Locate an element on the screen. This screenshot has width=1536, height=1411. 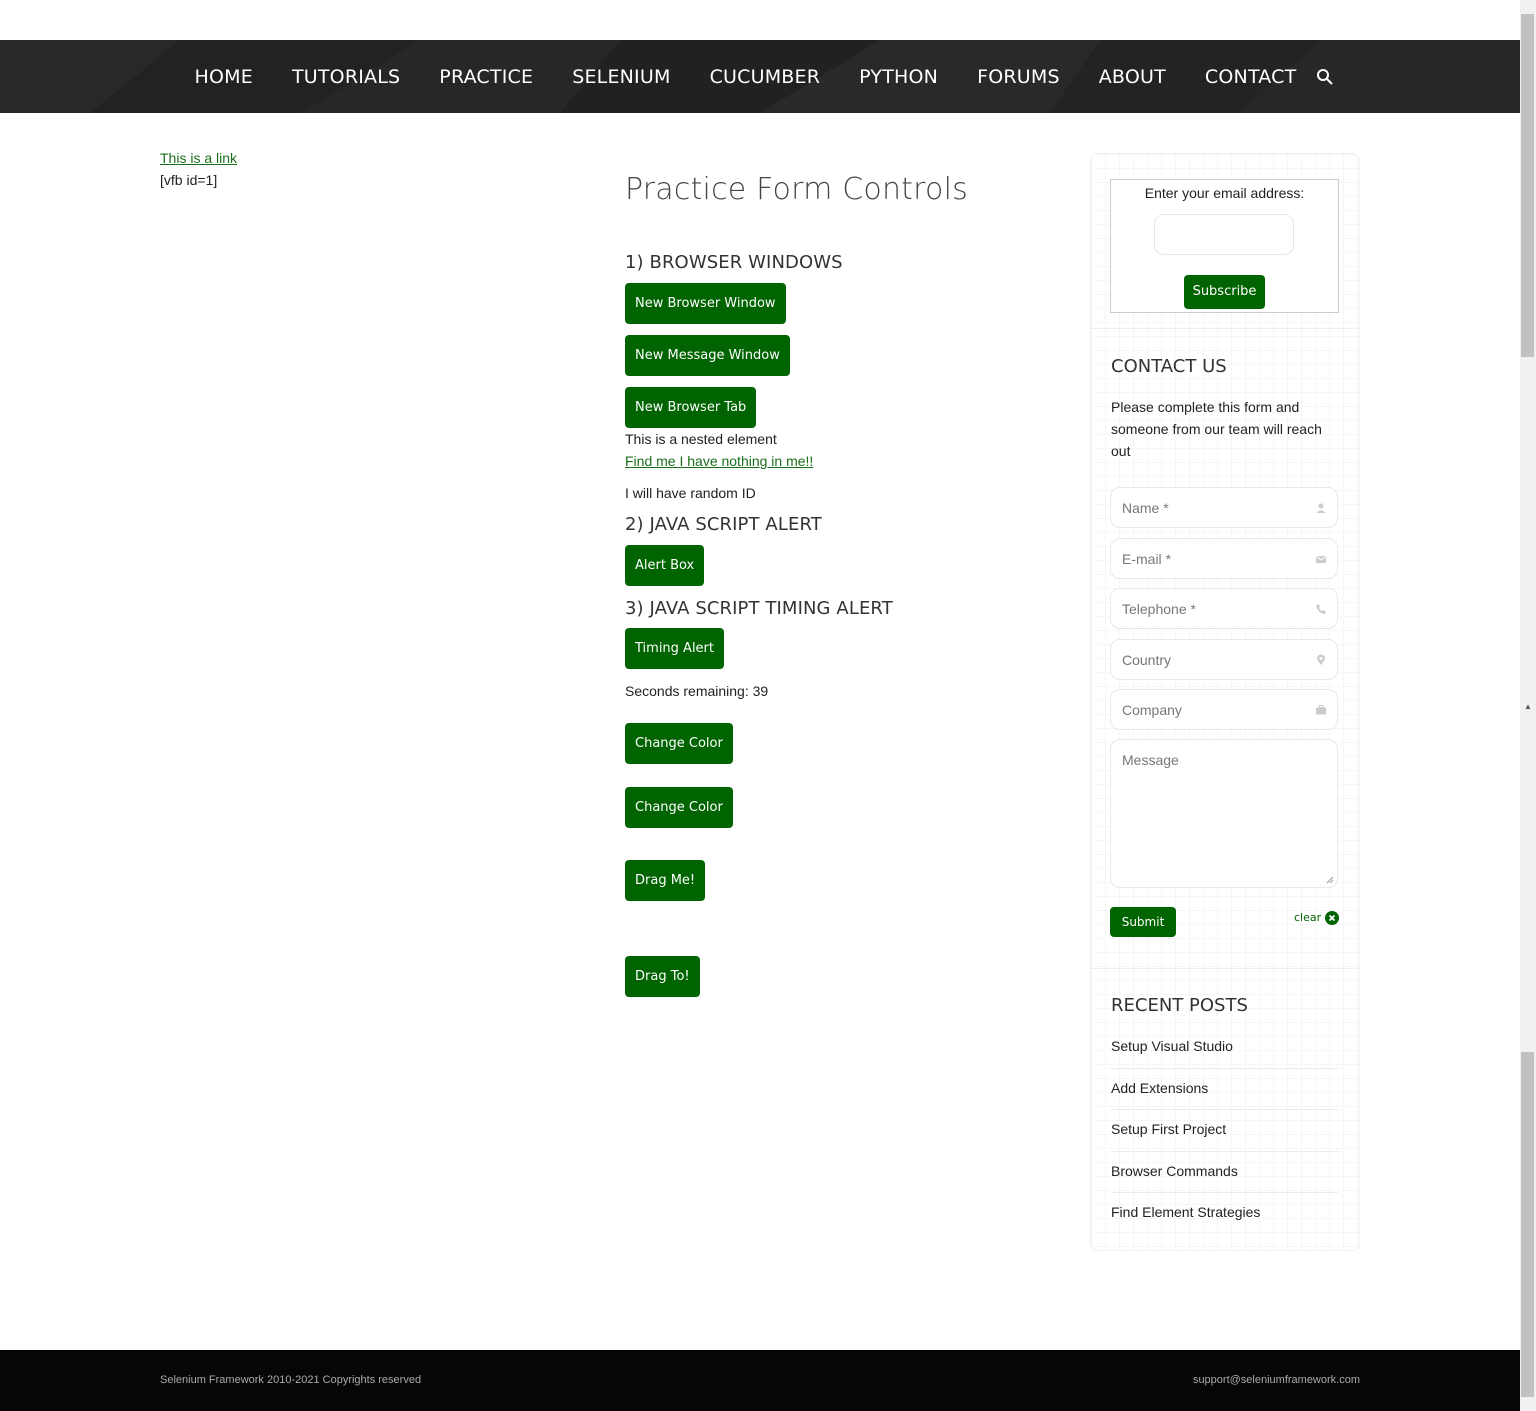
search-icon is located at coordinates (1325, 77).